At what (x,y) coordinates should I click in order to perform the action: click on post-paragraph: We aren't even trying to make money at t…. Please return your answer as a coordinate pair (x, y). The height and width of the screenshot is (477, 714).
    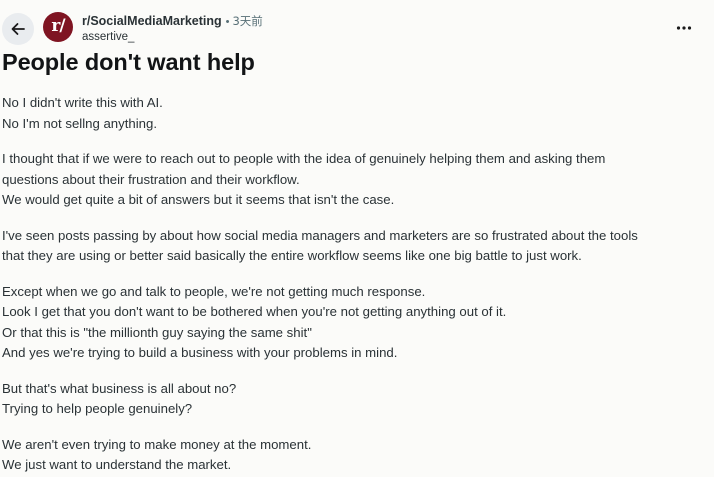
    Looking at the image, I should click on (352, 455).